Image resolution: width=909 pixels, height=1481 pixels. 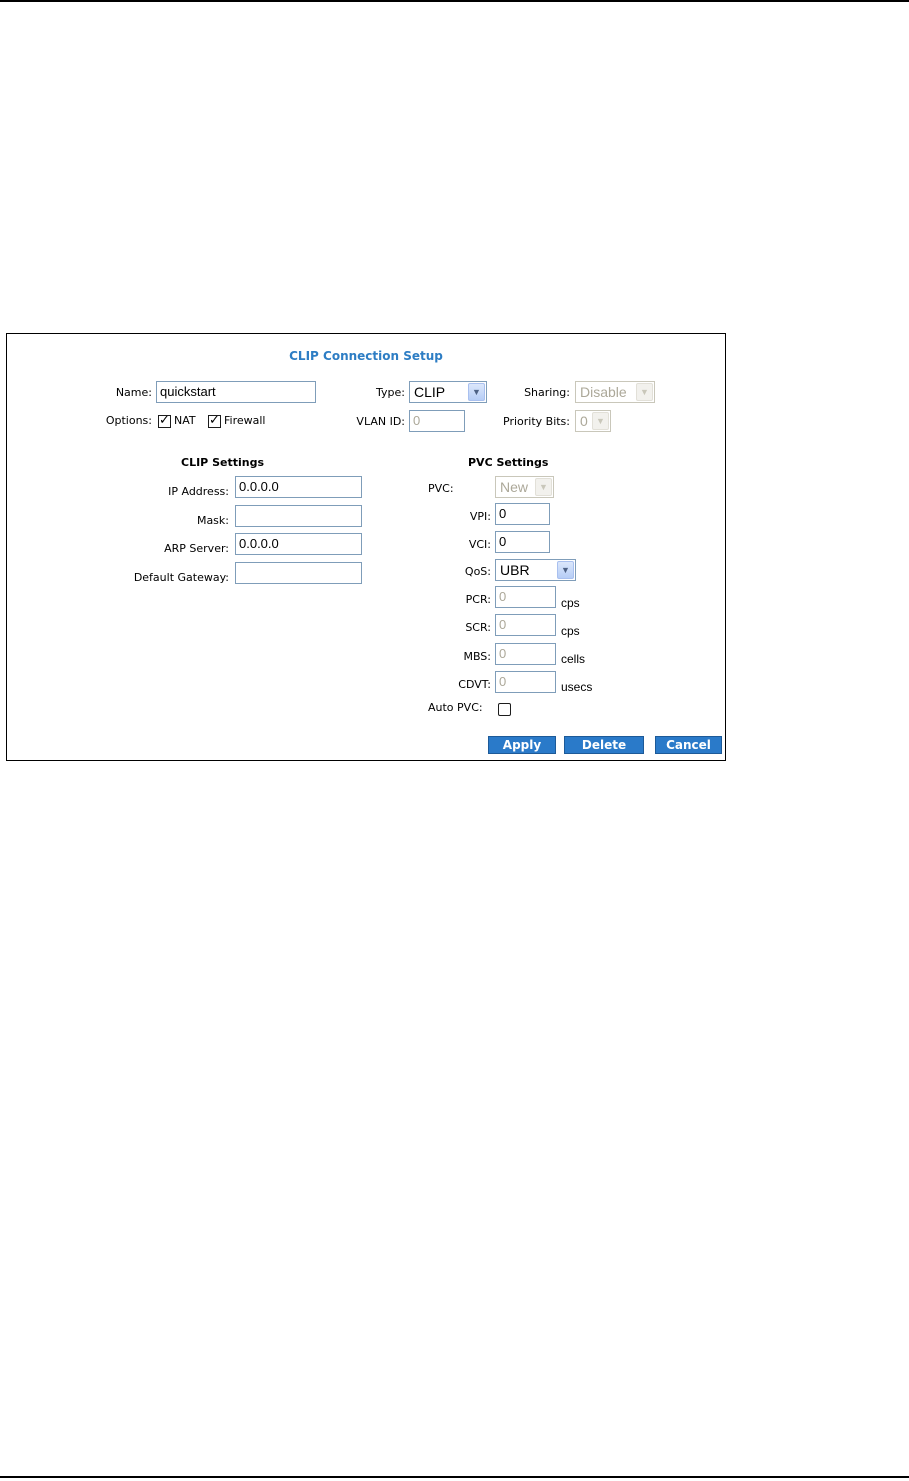 What do you see at coordinates (222, 462) in the screenshot?
I see `clip-settings-heading: CLIP Settings` at bounding box center [222, 462].